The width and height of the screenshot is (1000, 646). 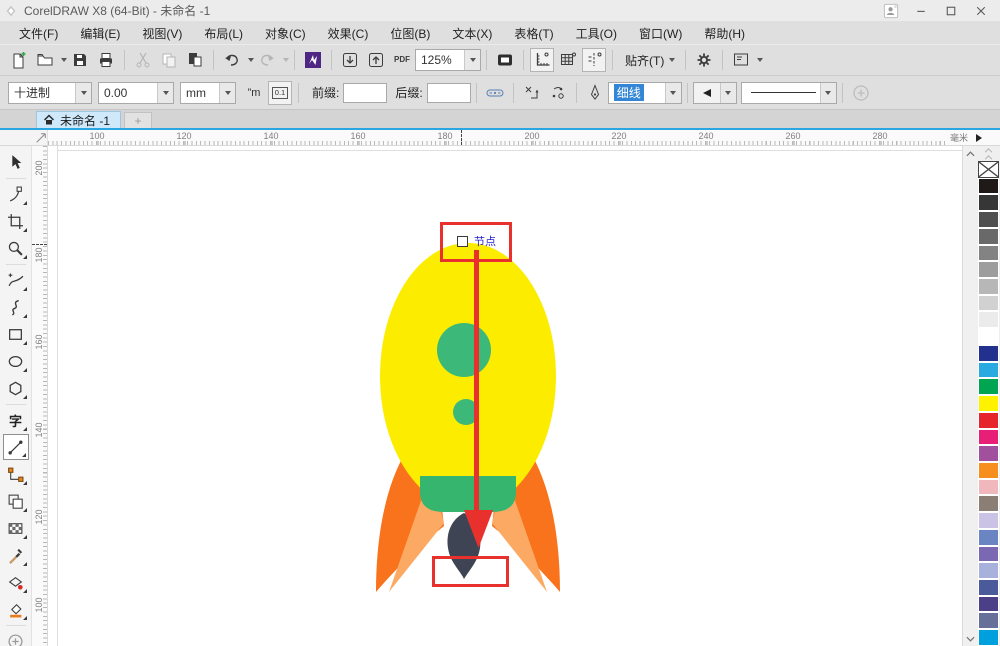 What do you see at coordinates (251, 60) in the screenshot?
I see `undo-dropdown` at bounding box center [251, 60].